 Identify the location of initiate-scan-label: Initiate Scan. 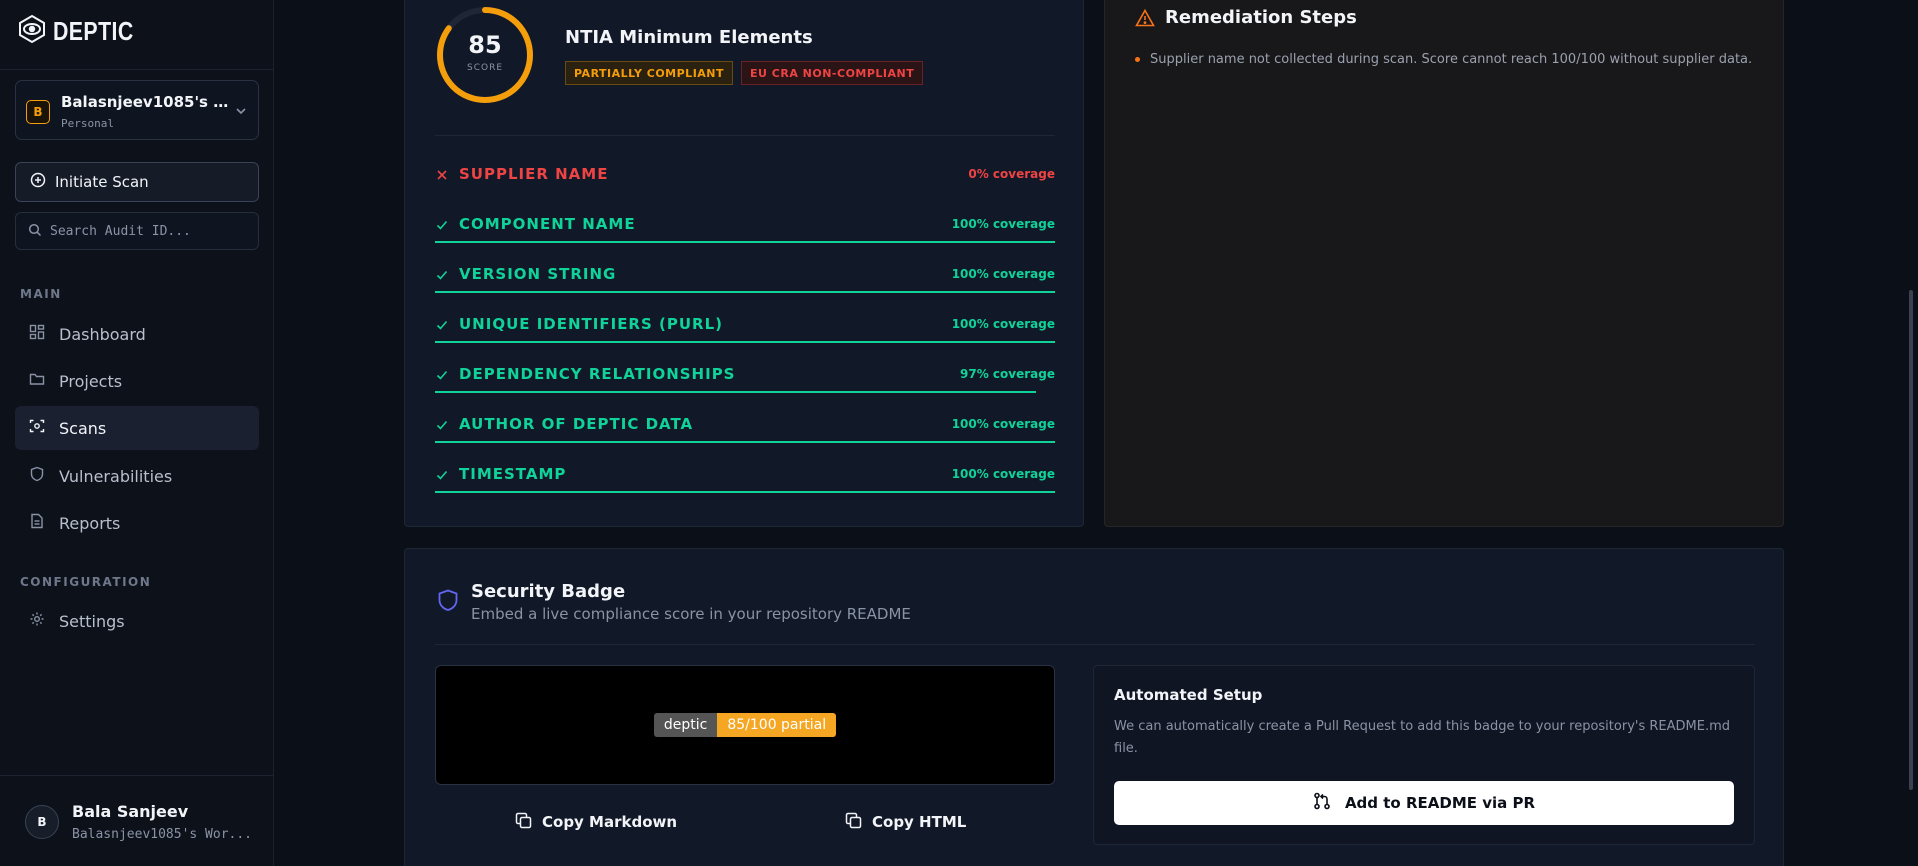
(102, 182).